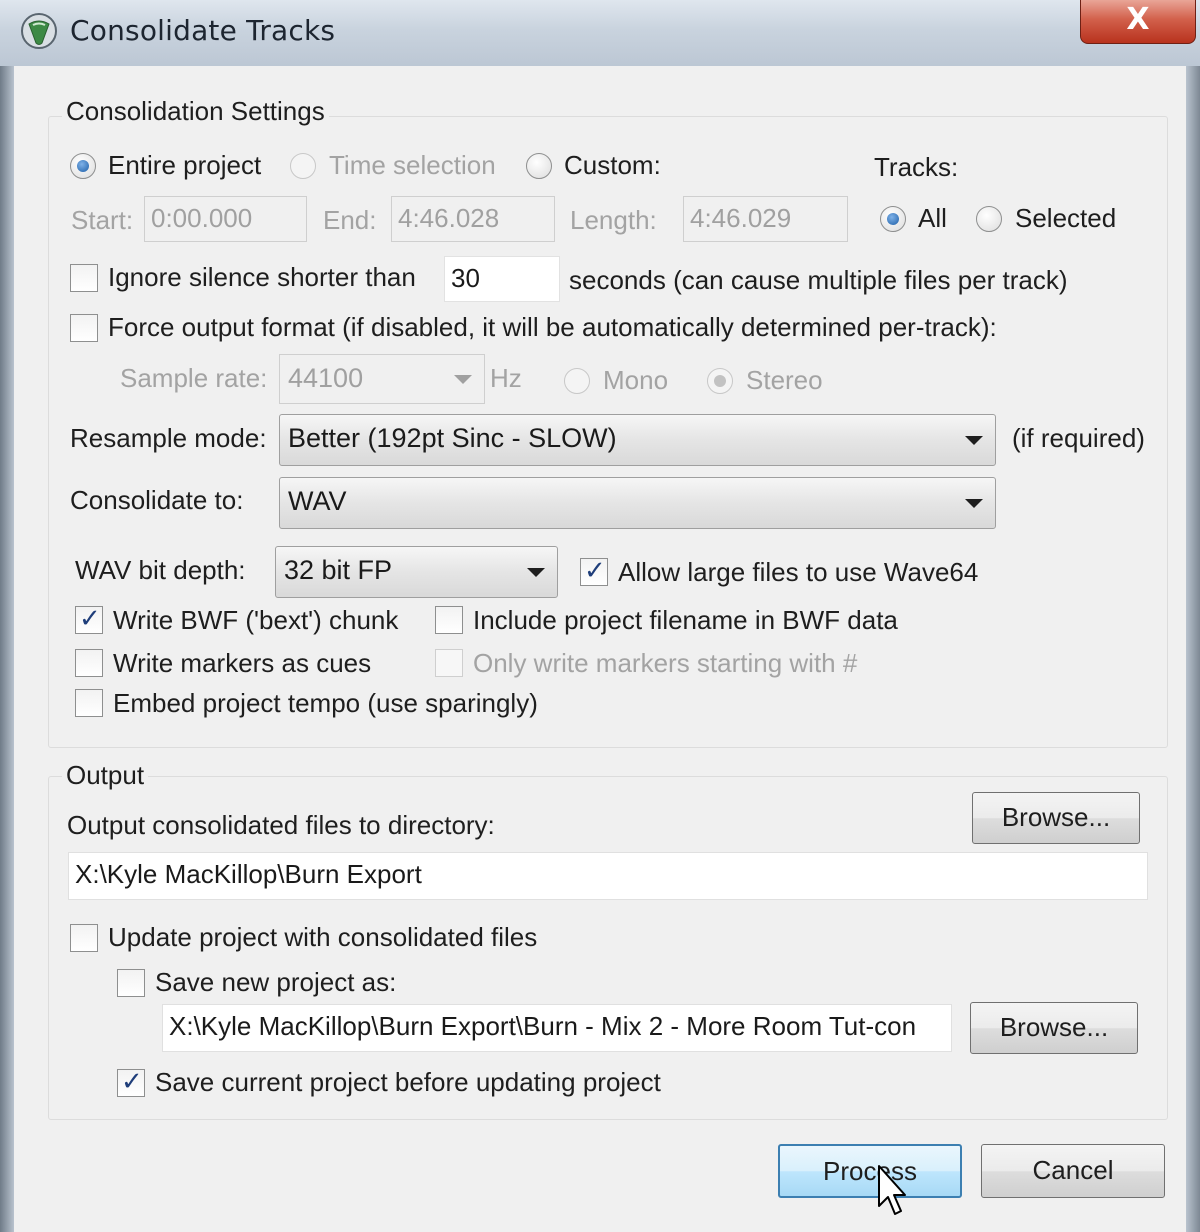 This screenshot has height=1232, width=1200. I want to click on wav-bit-depth-select: 32 bit FP, so click(416, 572).